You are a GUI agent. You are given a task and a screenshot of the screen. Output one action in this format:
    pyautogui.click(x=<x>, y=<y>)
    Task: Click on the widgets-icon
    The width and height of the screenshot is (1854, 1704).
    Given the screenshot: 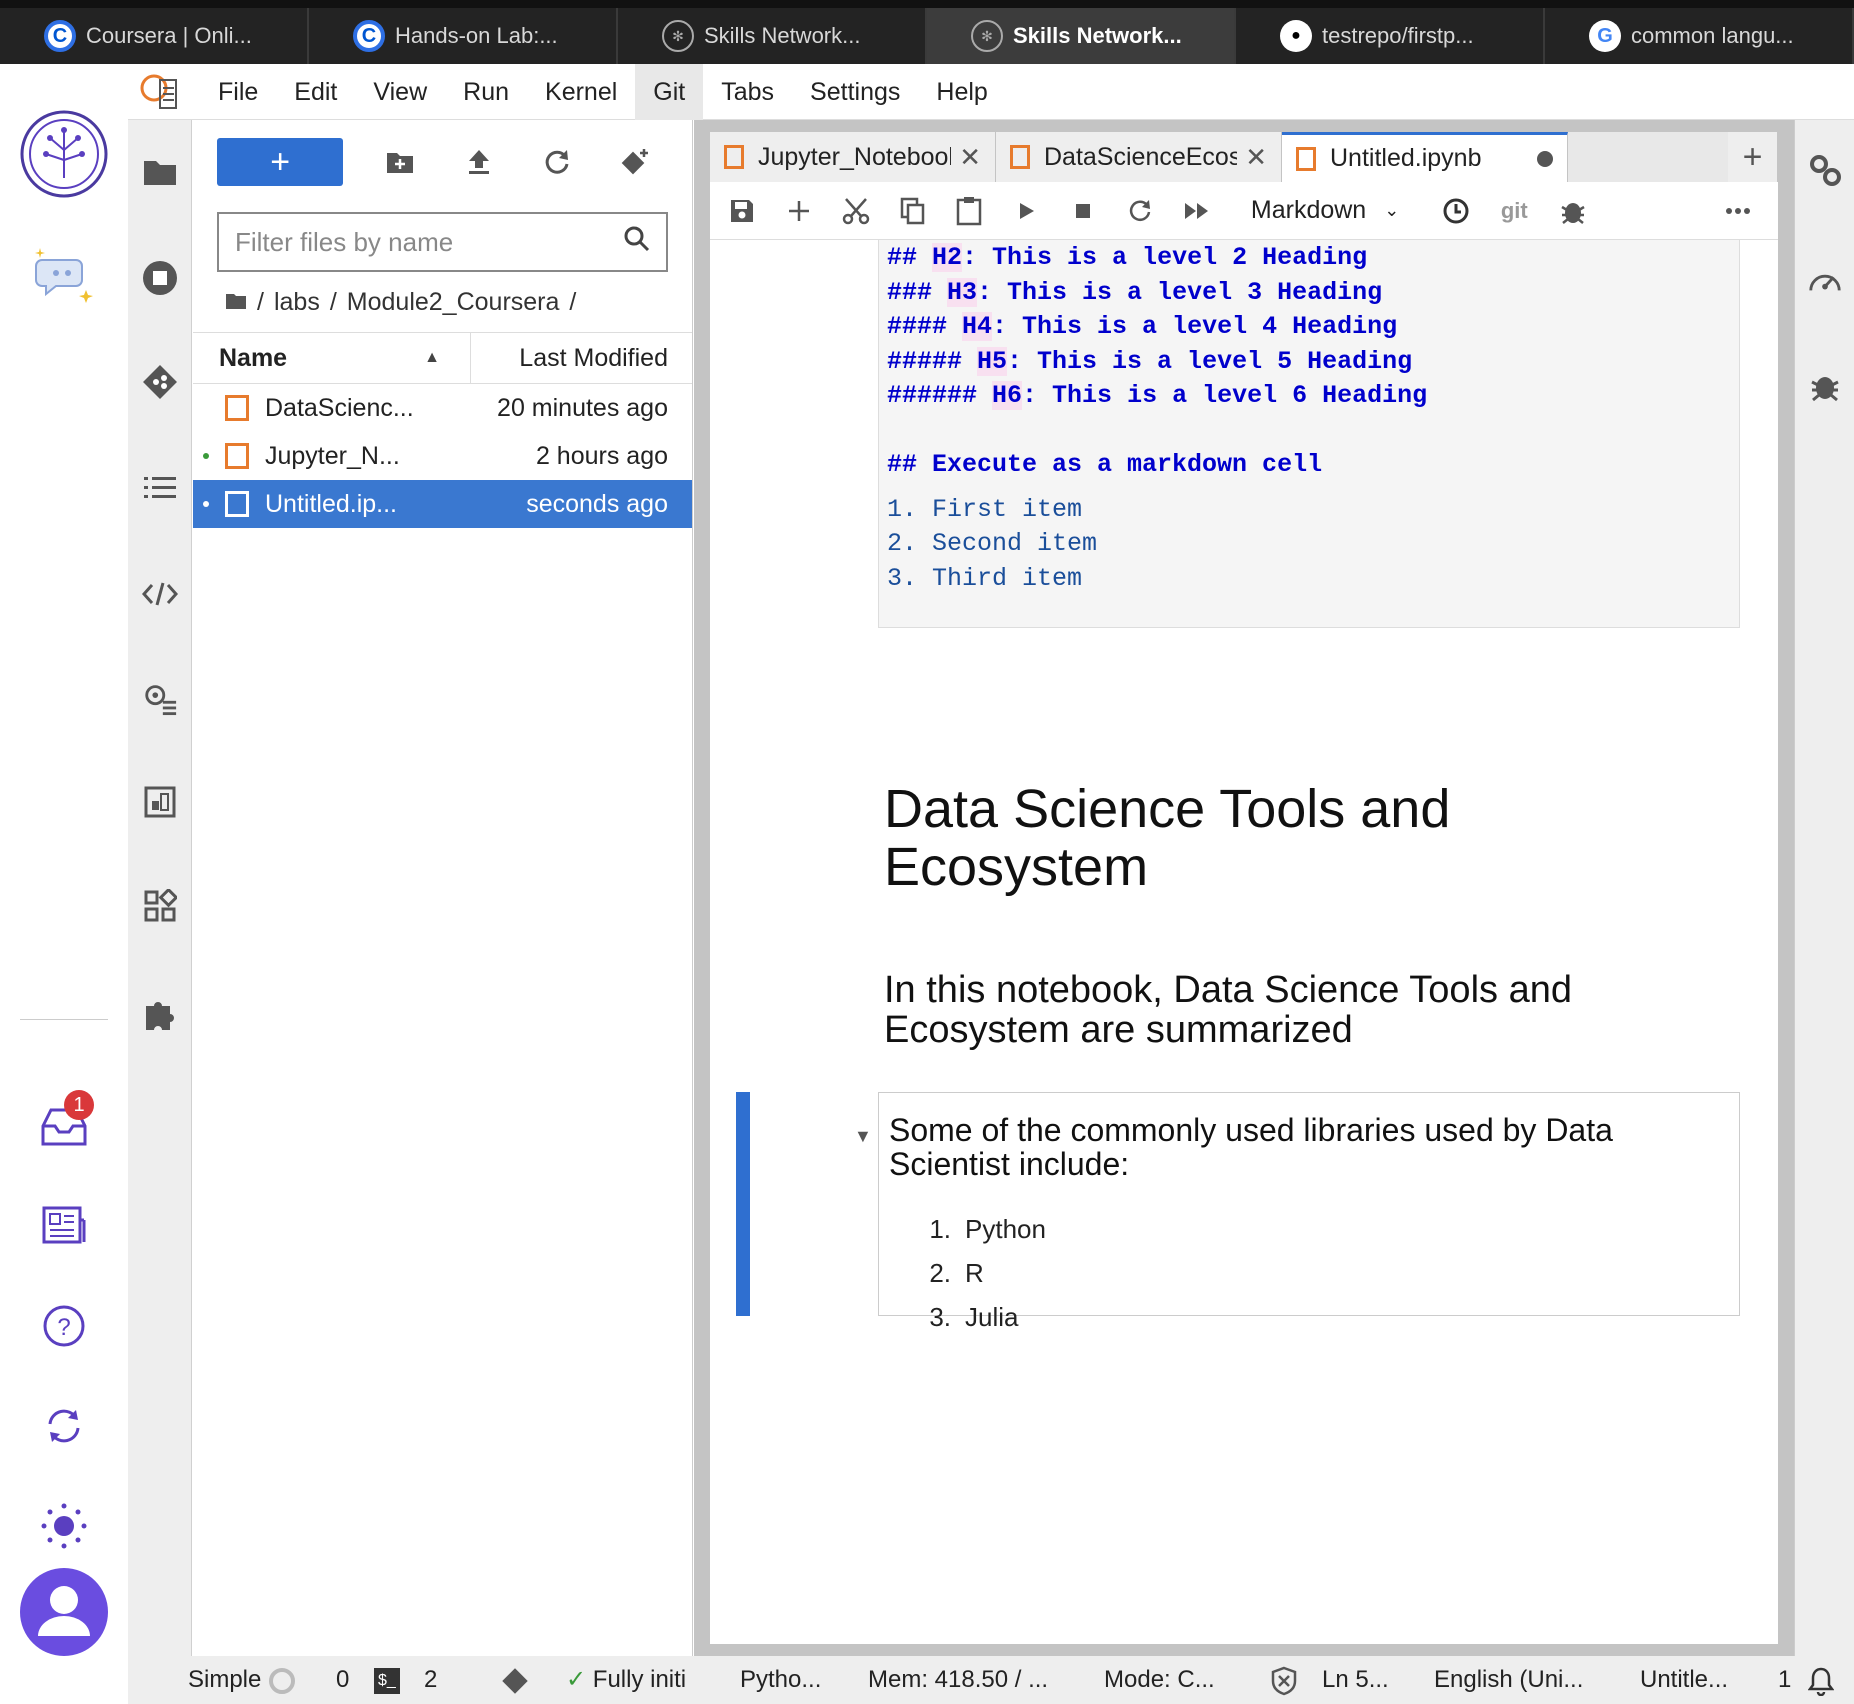 What is the action you would take?
    pyautogui.click(x=160, y=906)
    